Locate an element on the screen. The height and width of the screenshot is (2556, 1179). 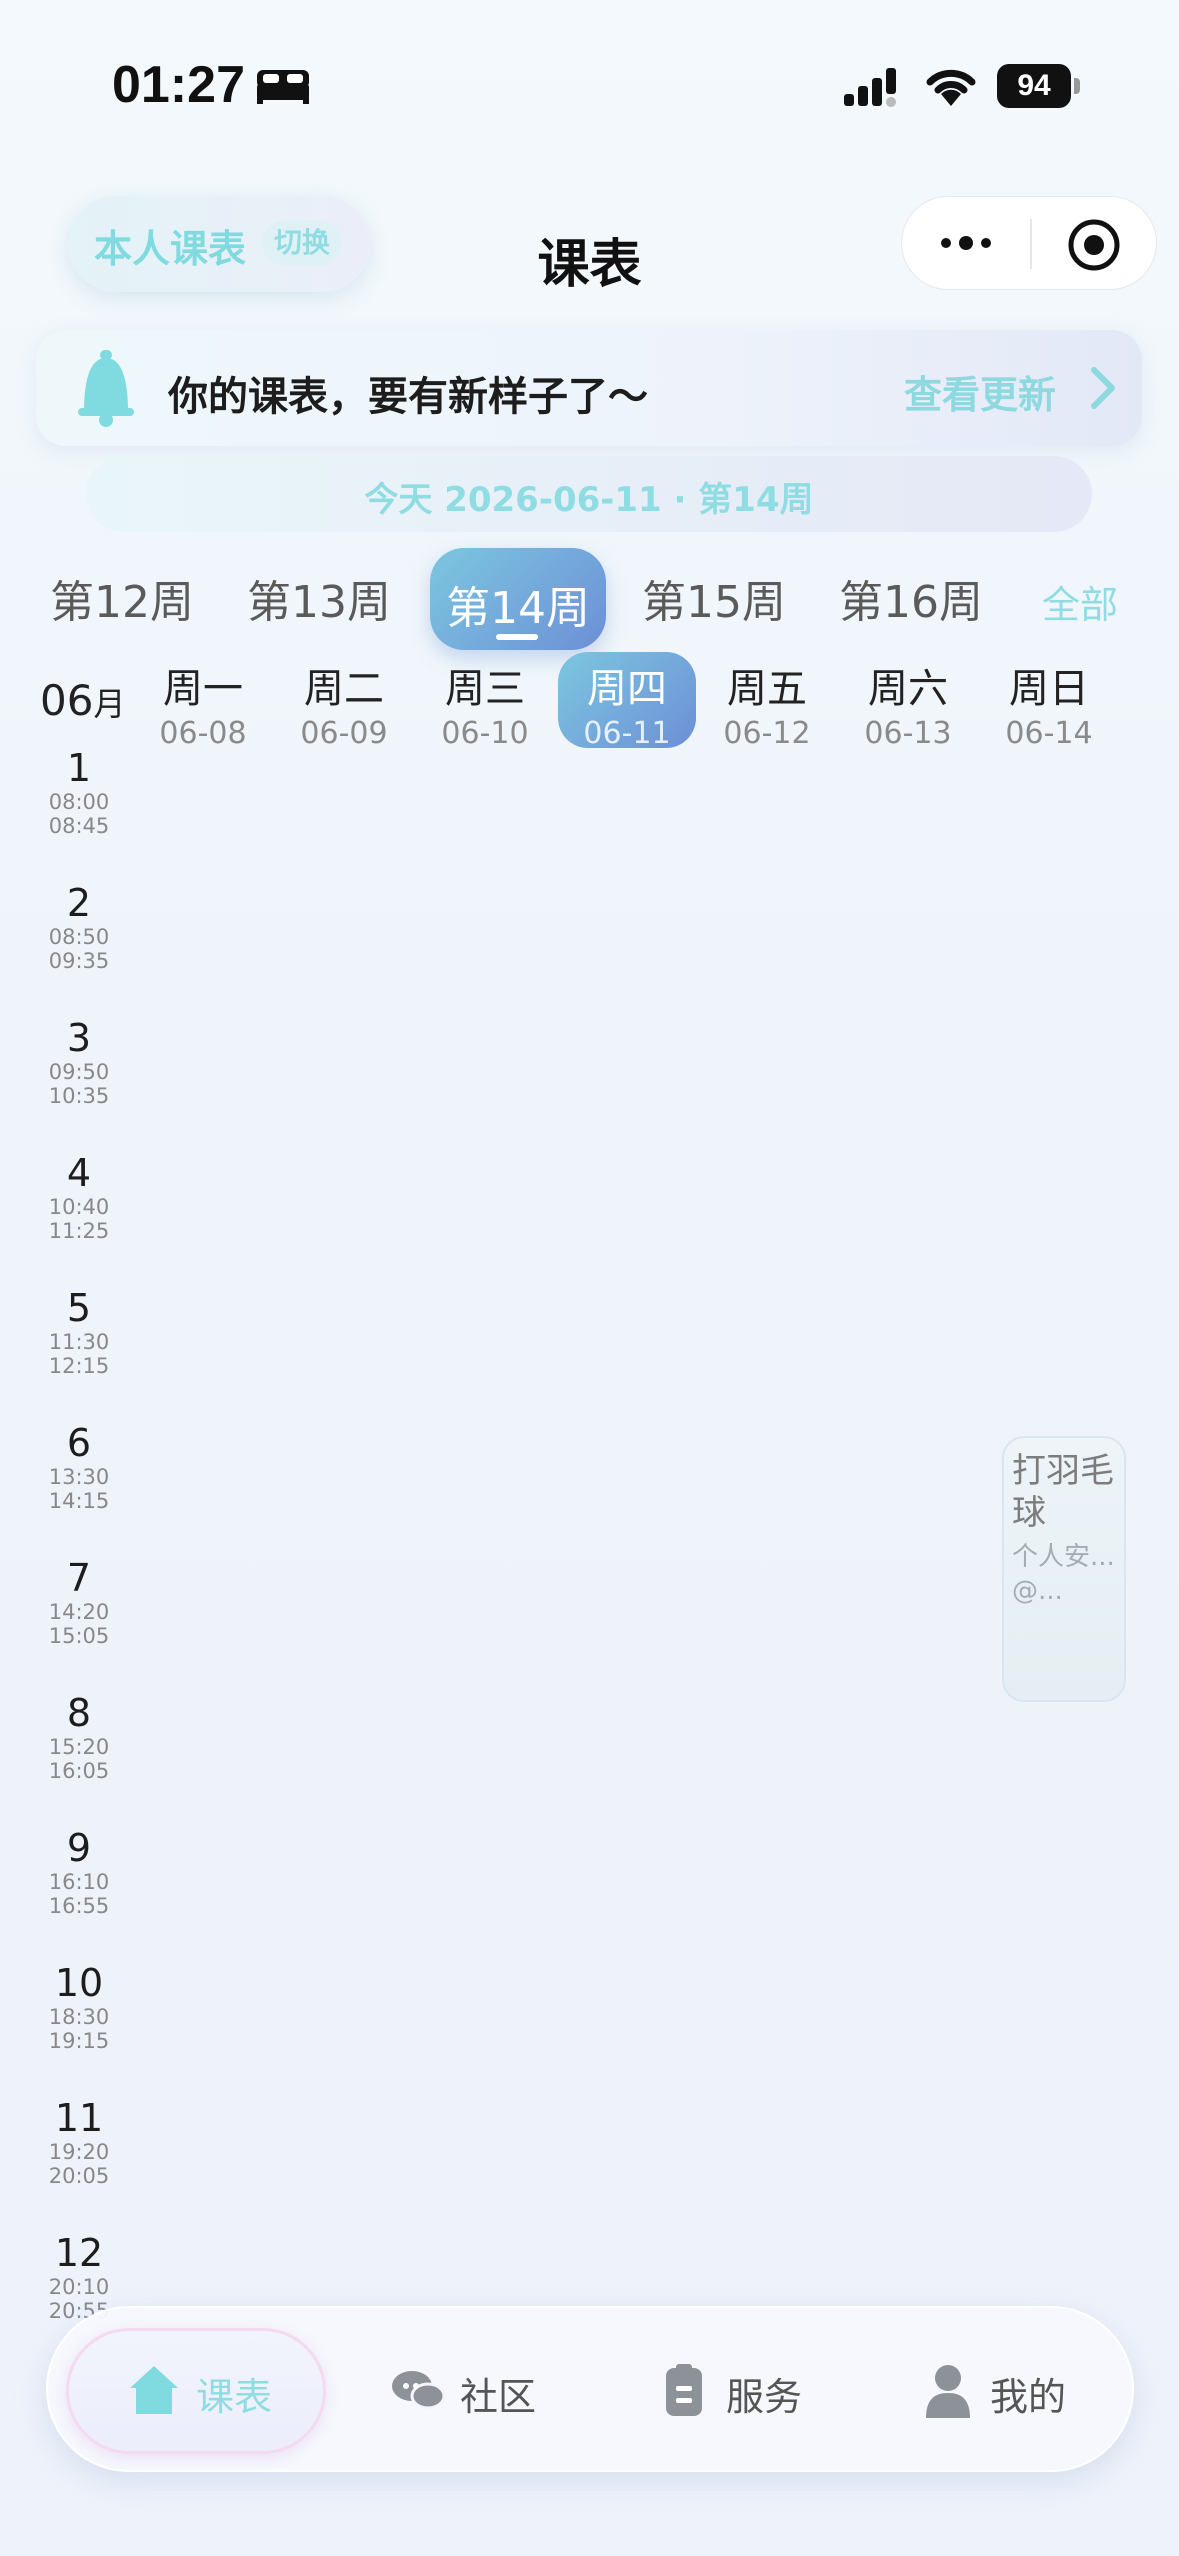
day-name: 周二 is located at coordinates (344, 689).